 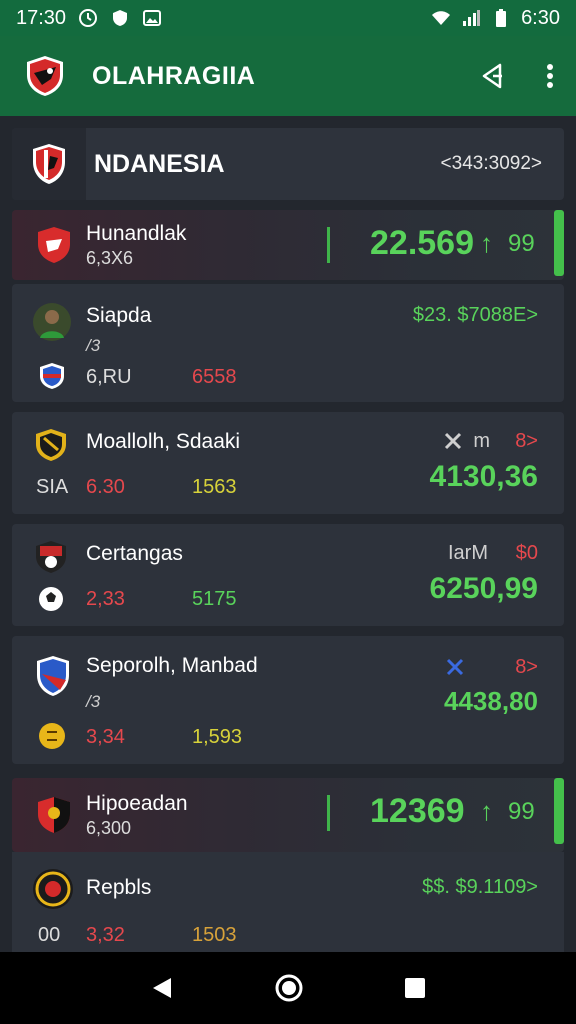 What do you see at coordinates (540, 17) in the screenshot?
I see `status-clock: 6:30` at bounding box center [540, 17].